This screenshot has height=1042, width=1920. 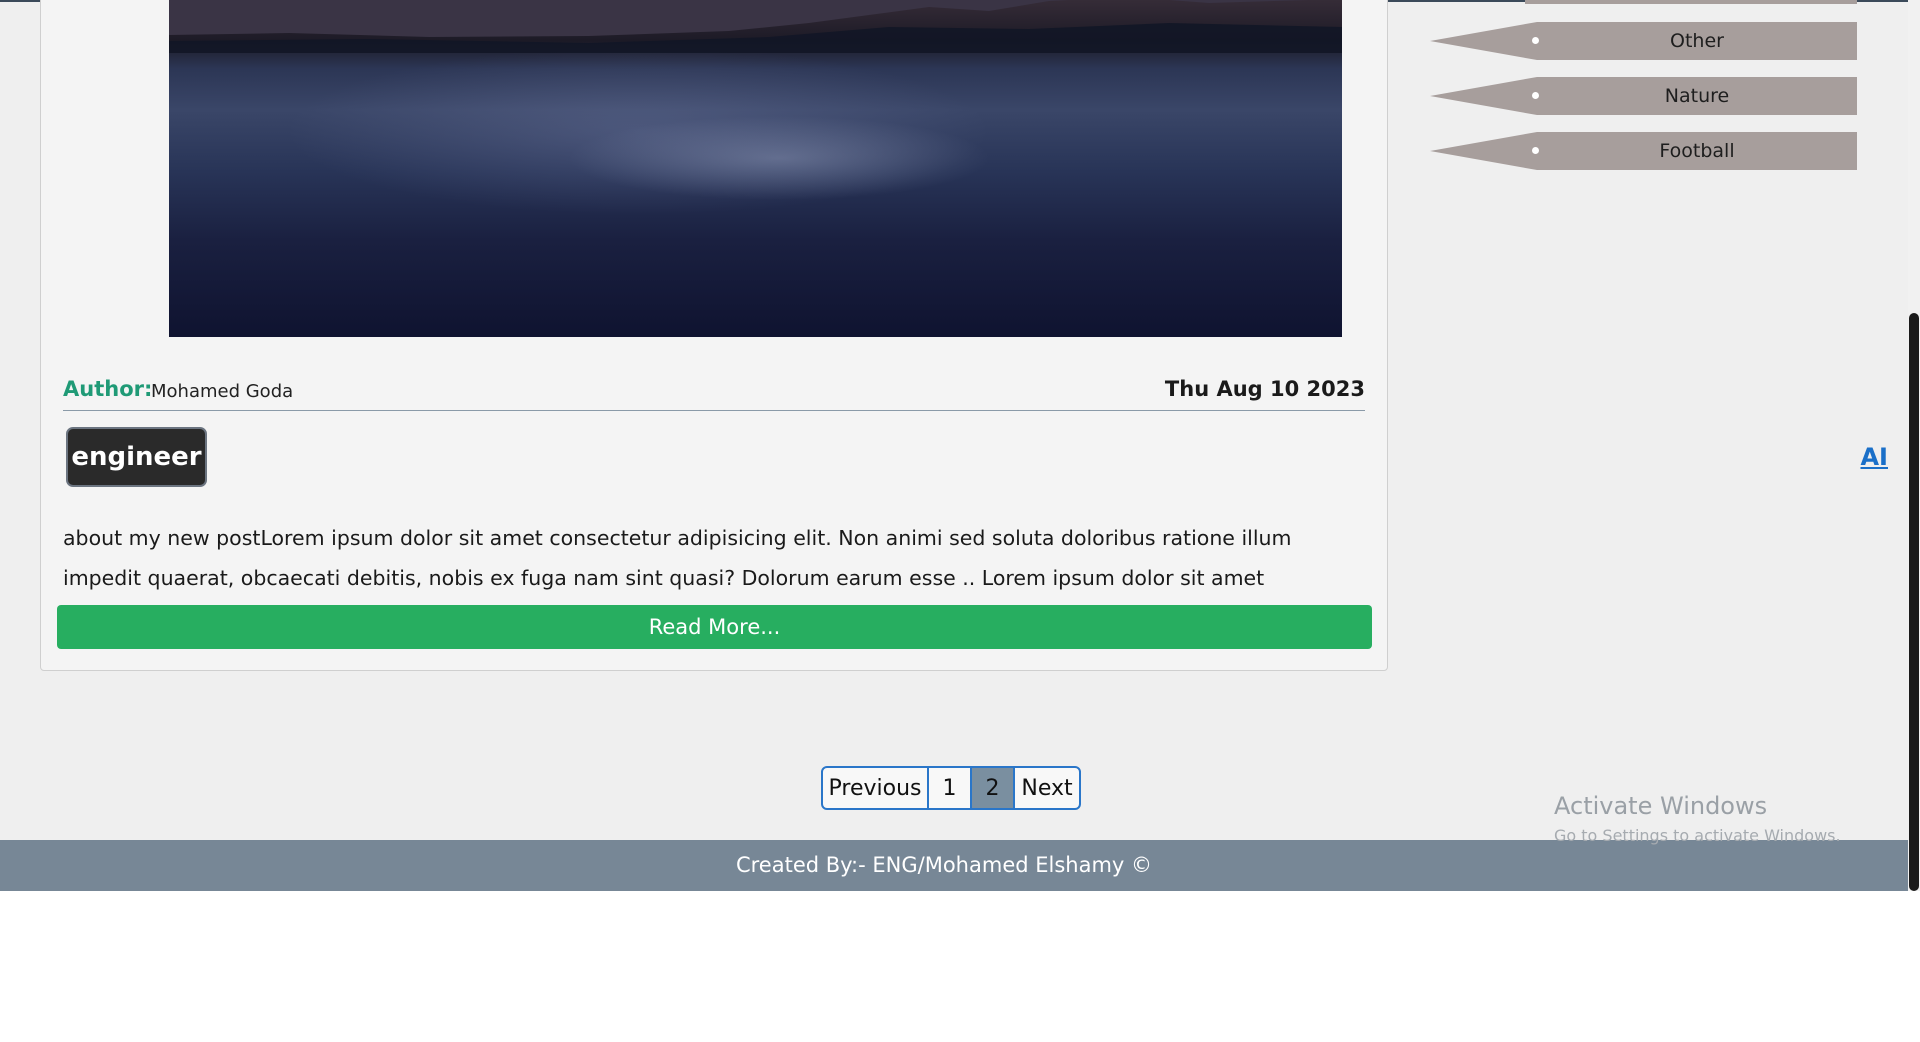 What do you see at coordinates (1697, 835) in the screenshot?
I see `activation-watermark-subtitle: Go to Settings to activate Windows.` at bounding box center [1697, 835].